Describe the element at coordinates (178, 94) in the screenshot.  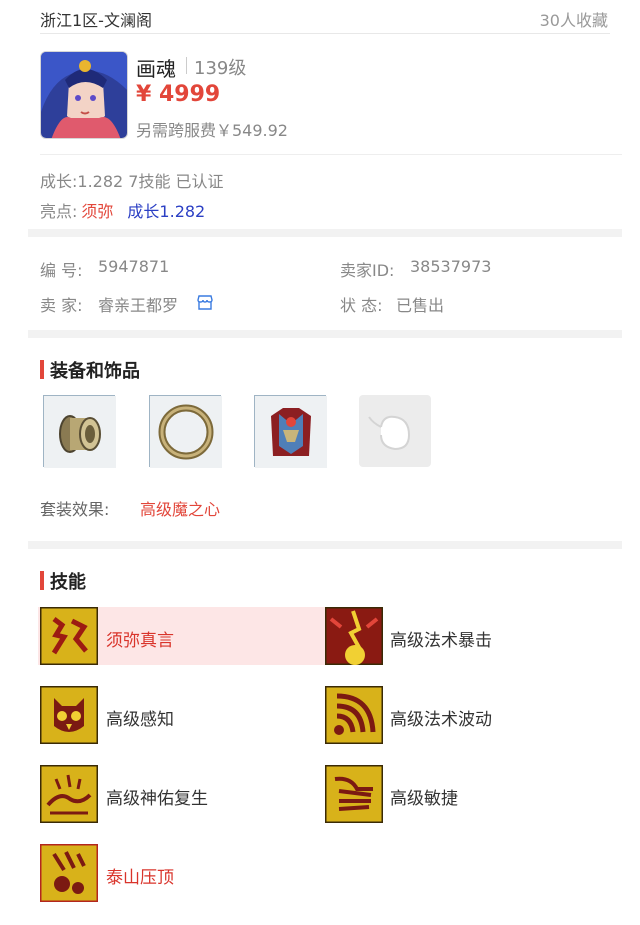
I see `price: ¥ 4999` at that location.